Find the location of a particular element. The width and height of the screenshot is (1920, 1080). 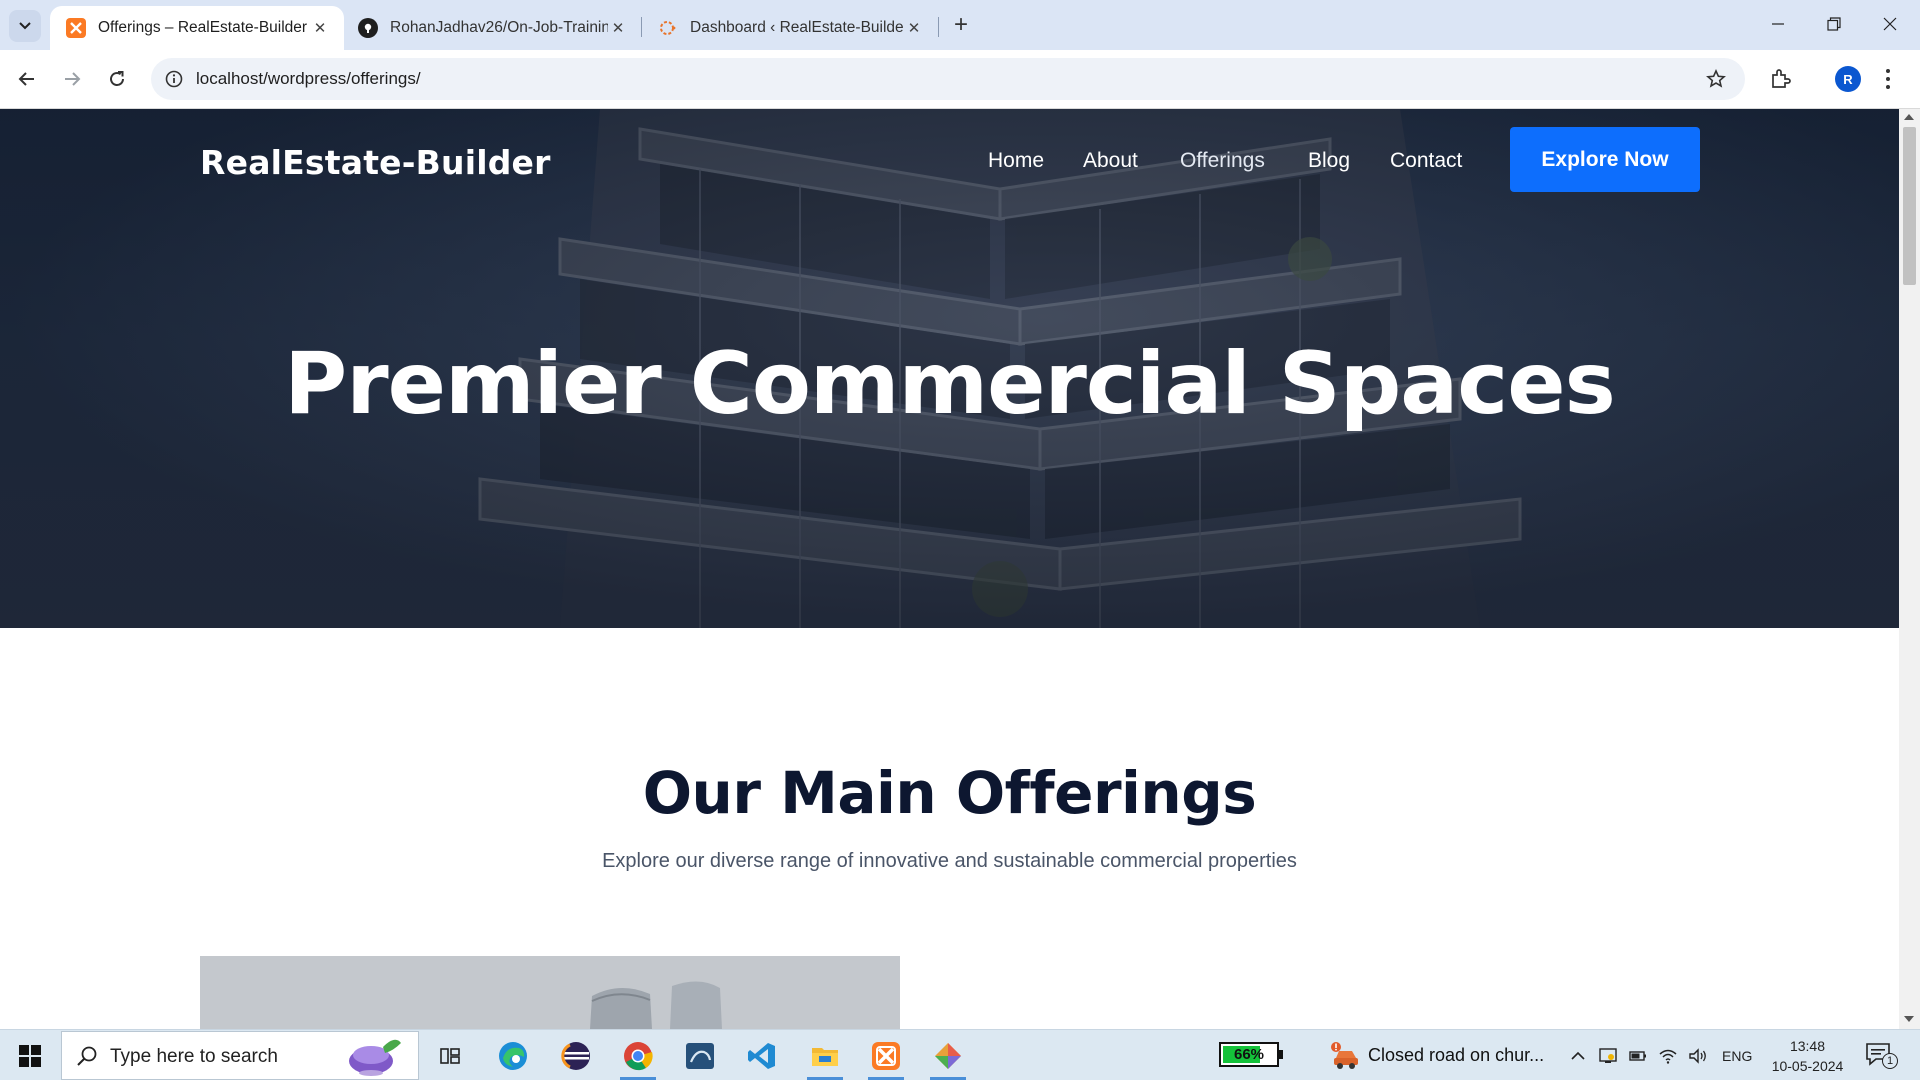

notifications-button: 1 is located at coordinates (1884, 1056).